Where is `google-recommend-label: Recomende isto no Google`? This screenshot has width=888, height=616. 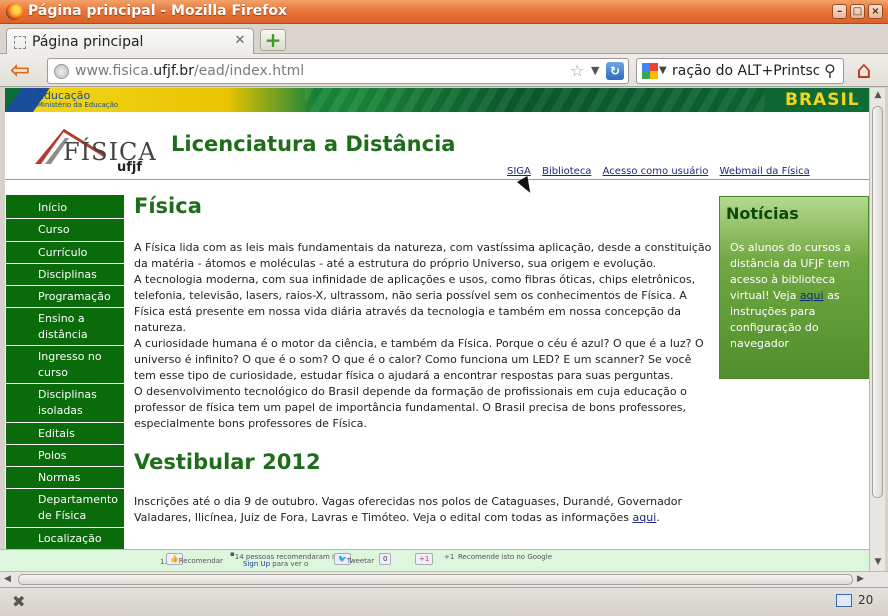
google-recommend-label: Recomende isto no Google is located at coordinates (505, 557).